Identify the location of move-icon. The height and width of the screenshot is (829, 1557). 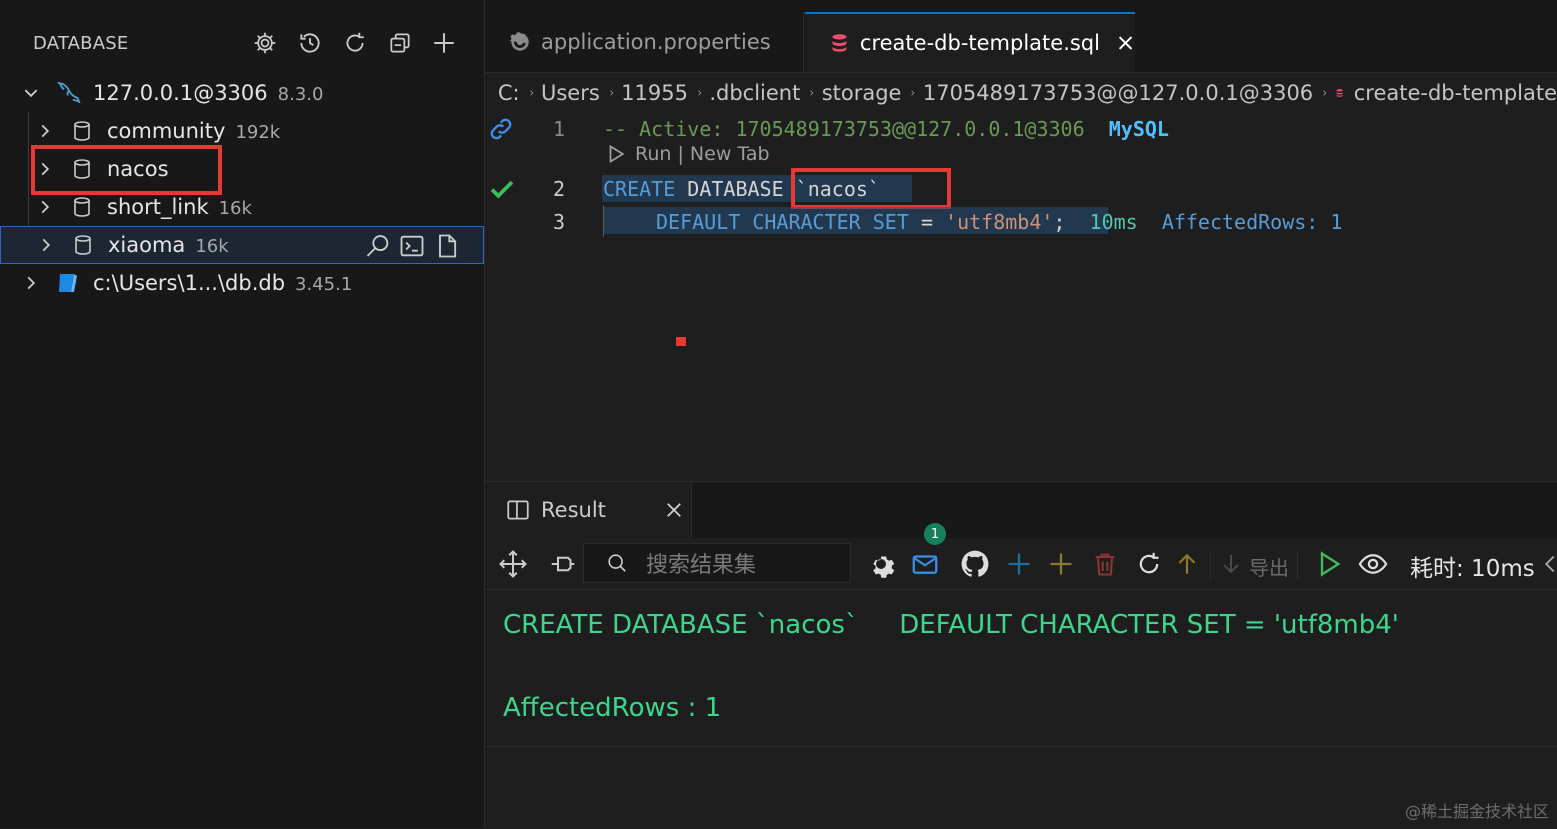
(513, 564).